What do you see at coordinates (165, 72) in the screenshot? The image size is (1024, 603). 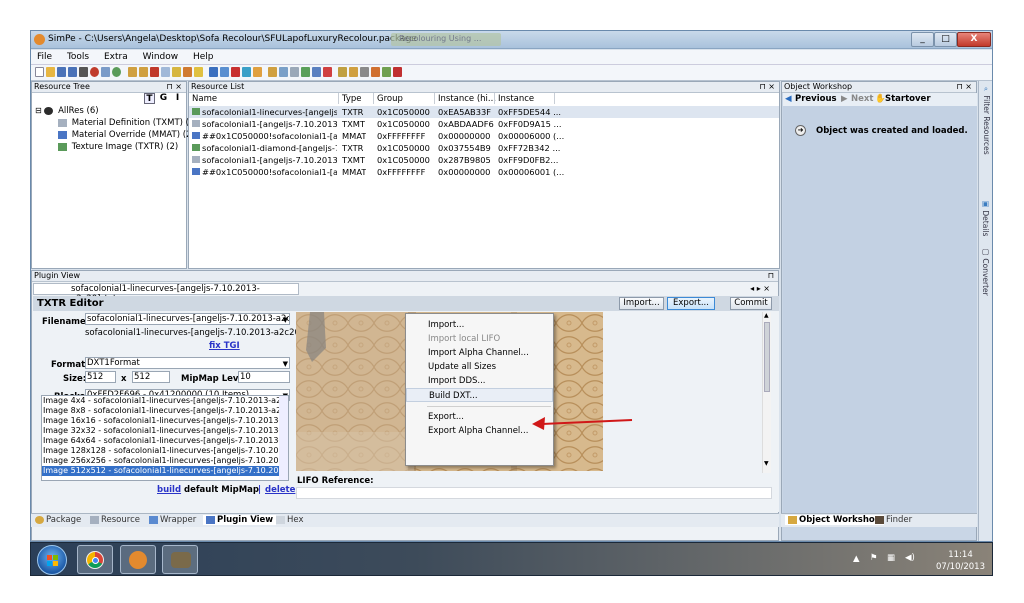 I see `sim-icon` at bounding box center [165, 72].